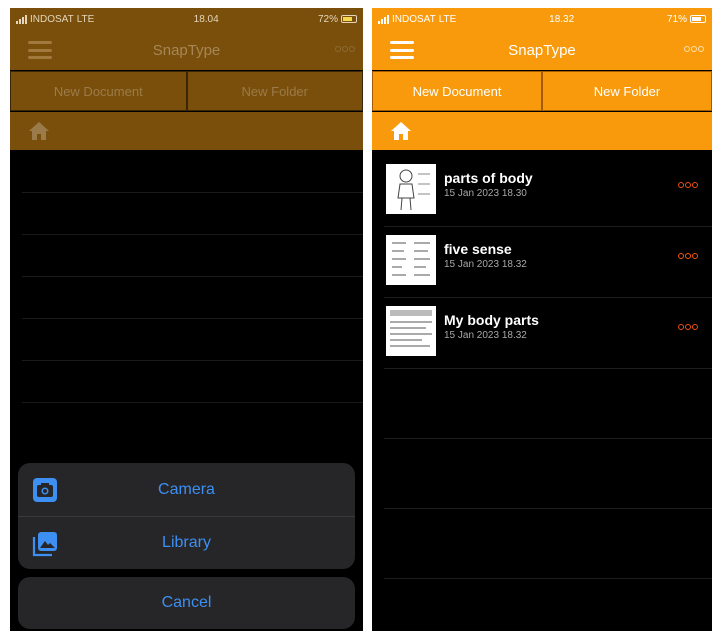 This screenshot has width=712, height=631. Describe the element at coordinates (206, 19) in the screenshot. I see `clock-label: 18.04` at that location.